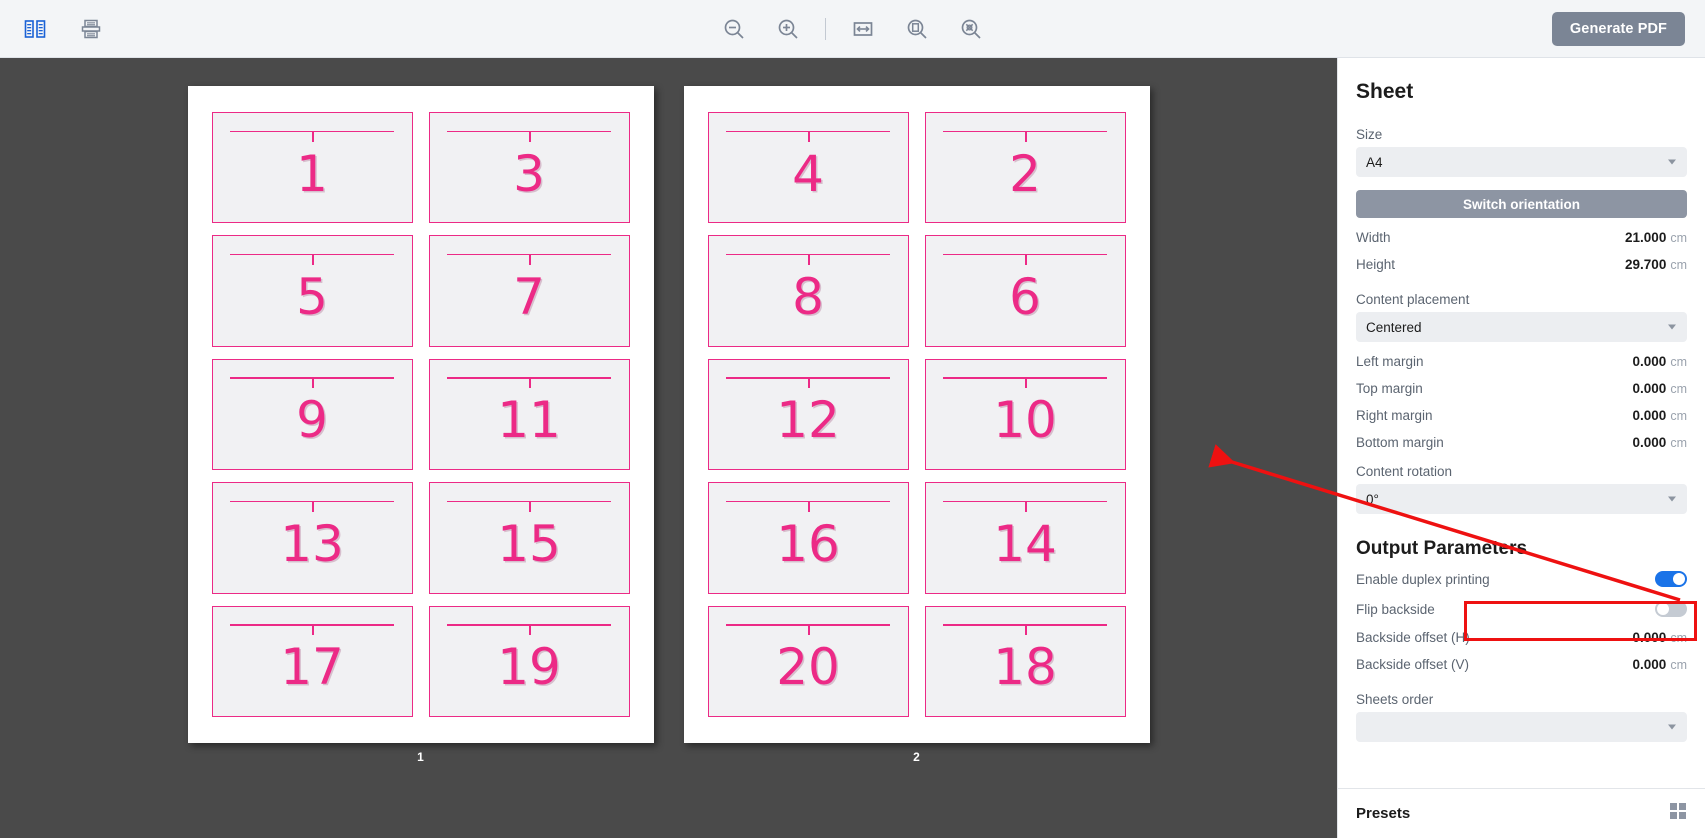 Image resolution: width=1705 pixels, height=838 pixels. Describe the element at coordinates (1413, 299) in the screenshot. I see `content-placement-label: Content placement` at that location.